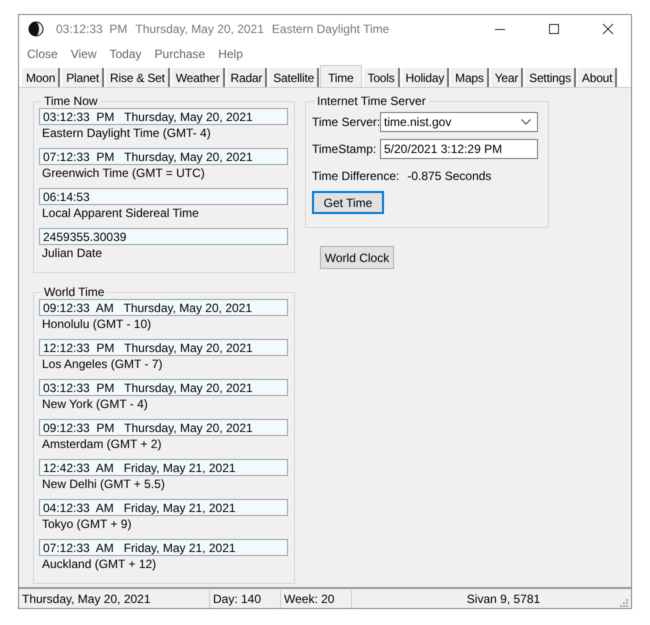  Describe the element at coordinates (247, 77) in the screenshot. I see `tab: Radar` at that location.